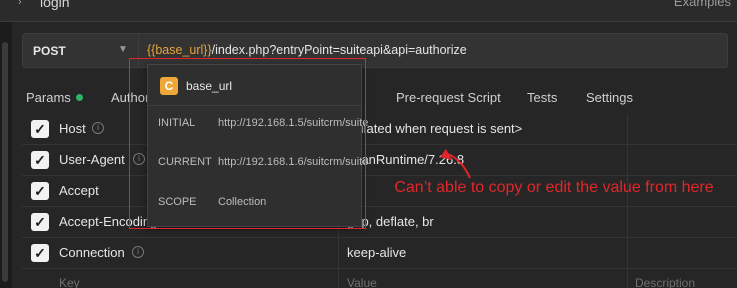 This screenshot has width=737, height=288. I want to click on current-label: CURRENT, so click(185, 162).